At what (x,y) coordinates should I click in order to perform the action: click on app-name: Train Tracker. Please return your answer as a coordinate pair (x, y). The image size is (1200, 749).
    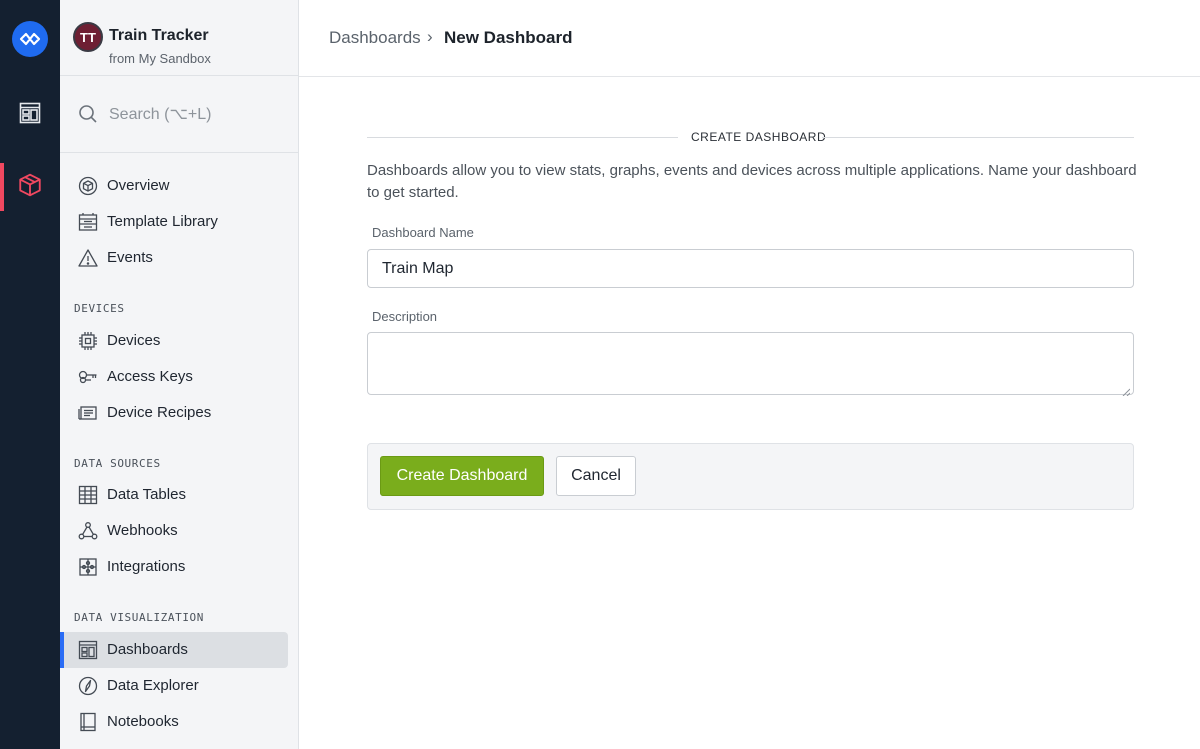
    Looking at the image, I should click on (159, 35).